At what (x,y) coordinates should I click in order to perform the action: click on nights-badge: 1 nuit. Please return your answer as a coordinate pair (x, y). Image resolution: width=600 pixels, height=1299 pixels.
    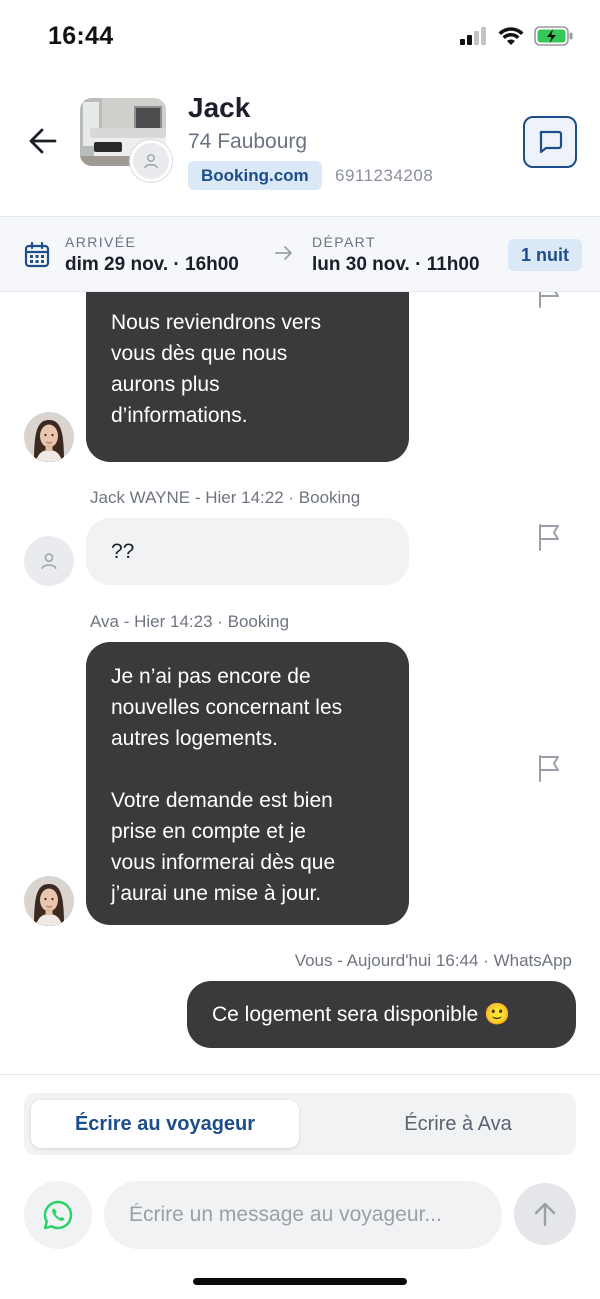
    Looking at the image, I should click on (545, 255).